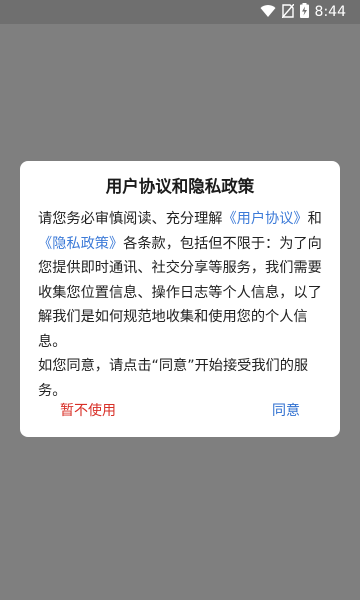 Image resolution: width=360 pixels, height=600 pixels. I want to click on status-time: 8:44, so click(330, 12).